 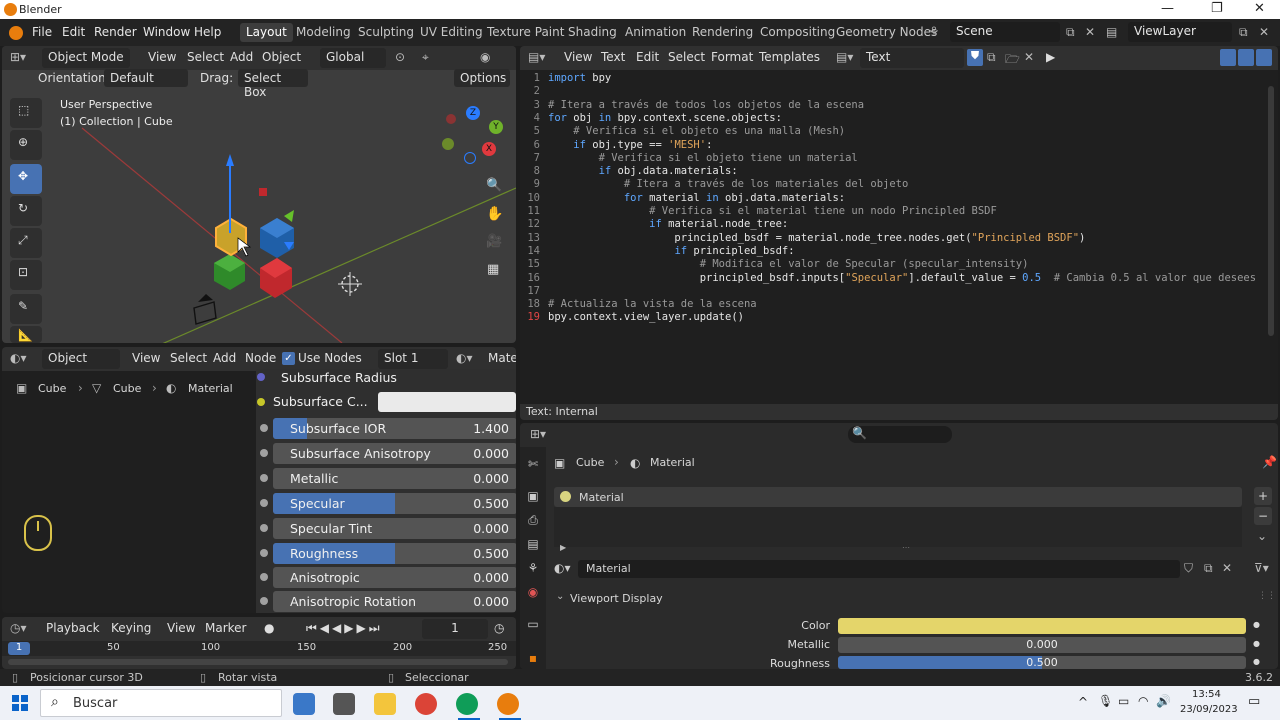 I want to click on timeline-type-icon: ◷▾, so click(x=18, y=628).